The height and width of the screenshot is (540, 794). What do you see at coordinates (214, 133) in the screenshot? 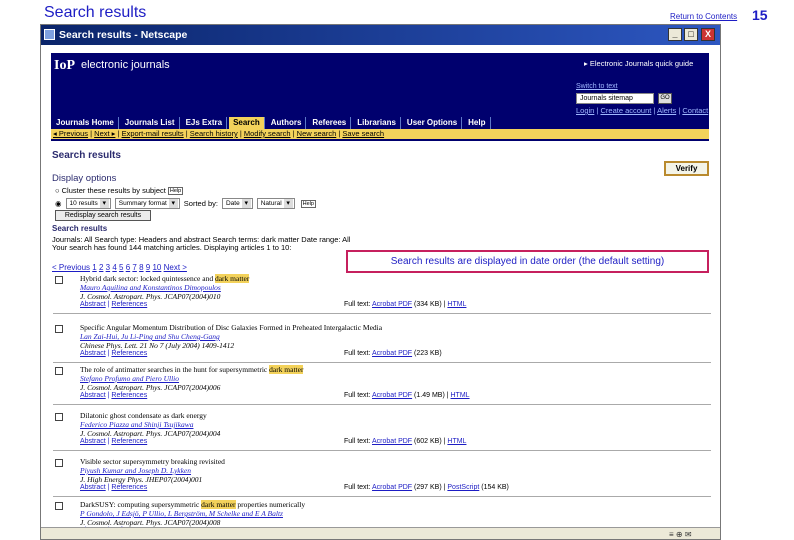
I see `subnav-link: Search history` at bounding box center [214, 133].